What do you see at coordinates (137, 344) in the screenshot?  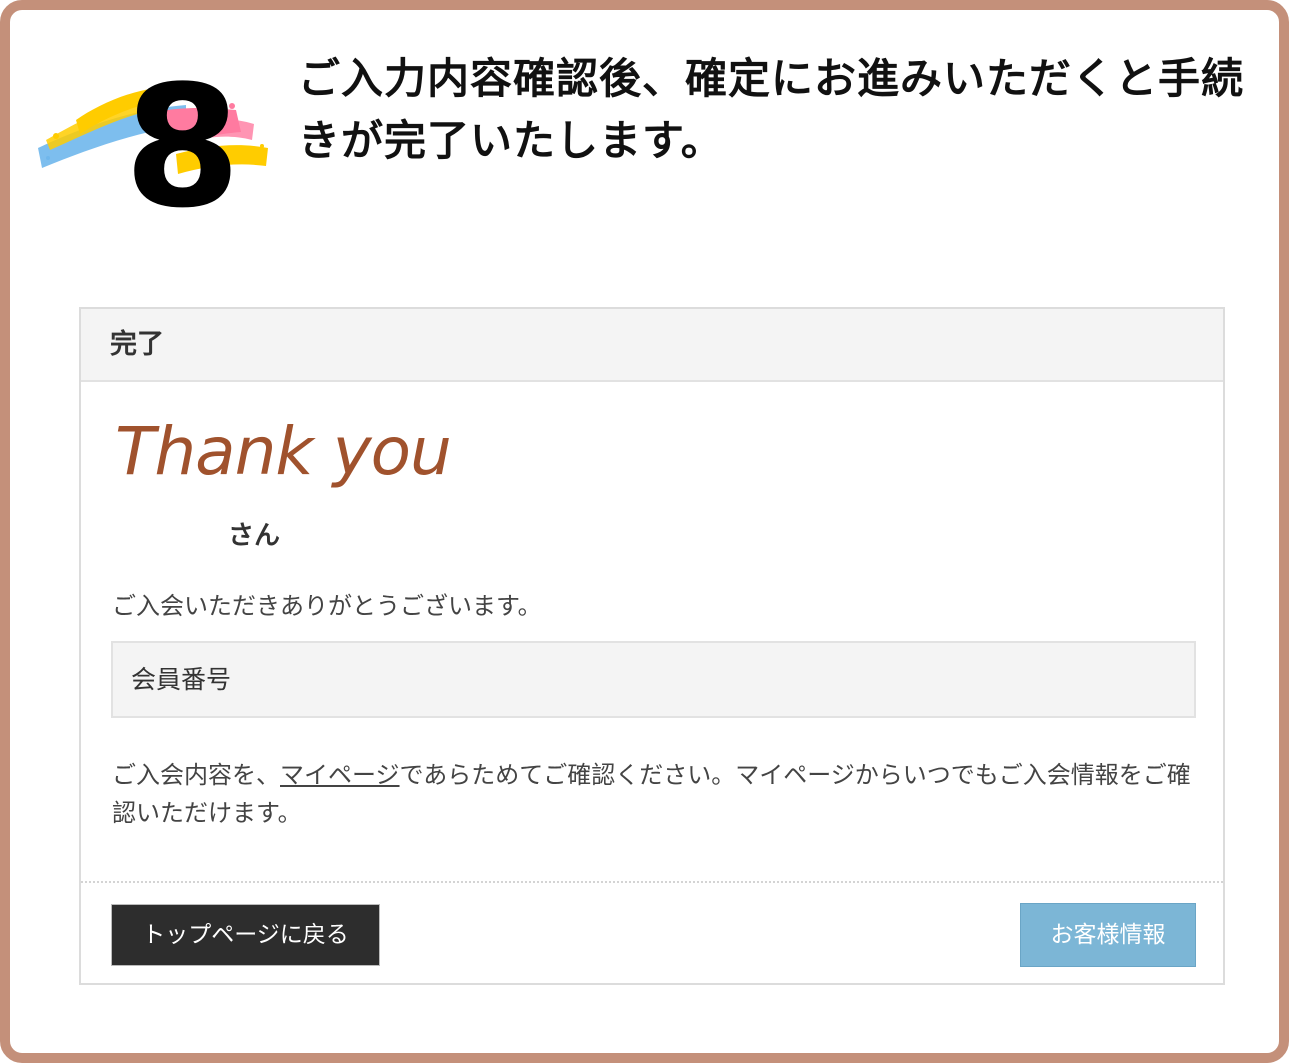 I see `panel-title: 完了` at bounding box center [137, 344].